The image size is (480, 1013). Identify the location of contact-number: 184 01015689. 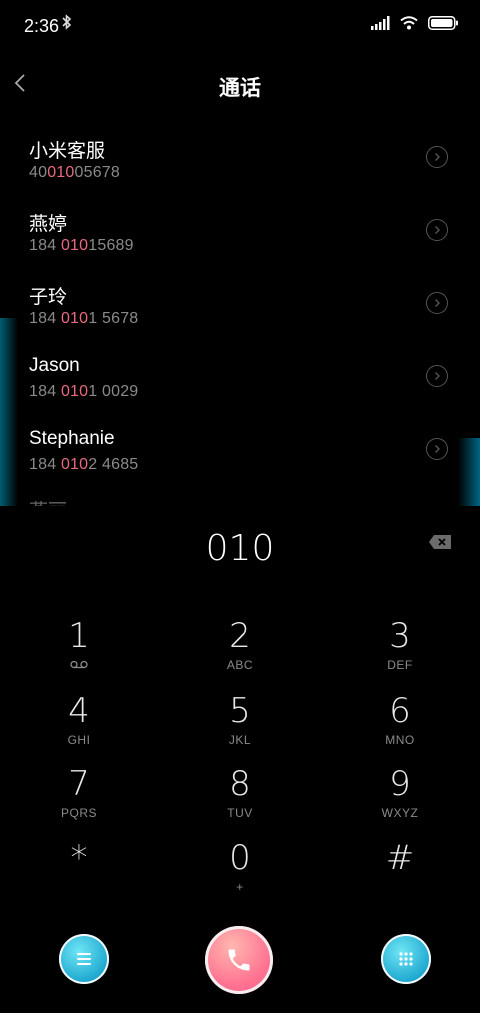
(81, 245).